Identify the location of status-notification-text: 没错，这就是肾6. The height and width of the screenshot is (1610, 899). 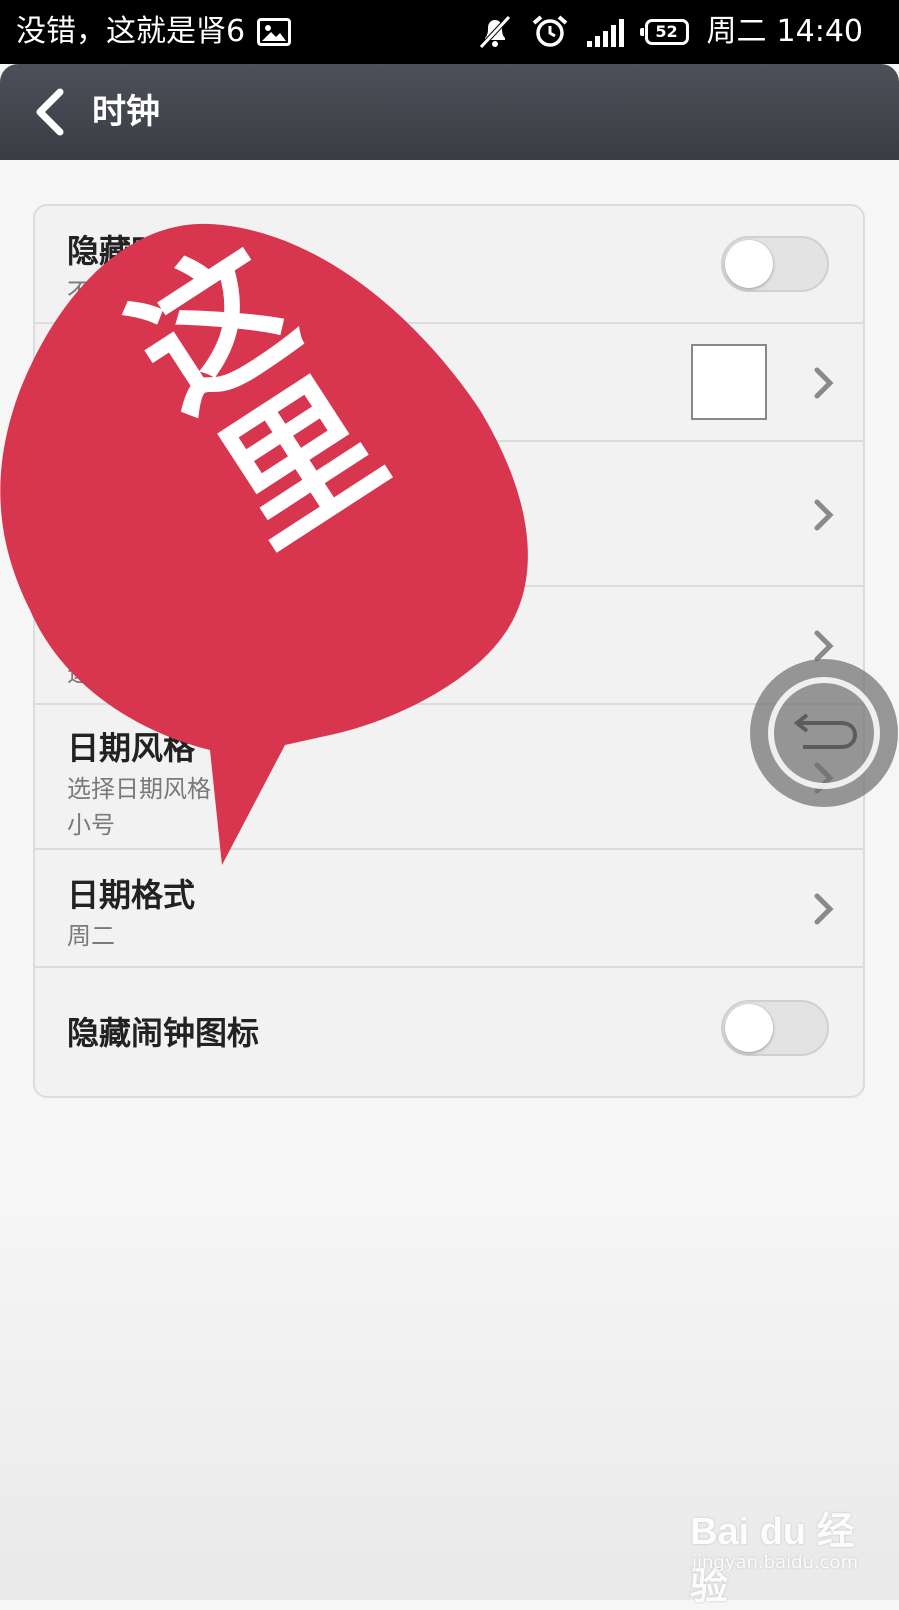
(131, 31).